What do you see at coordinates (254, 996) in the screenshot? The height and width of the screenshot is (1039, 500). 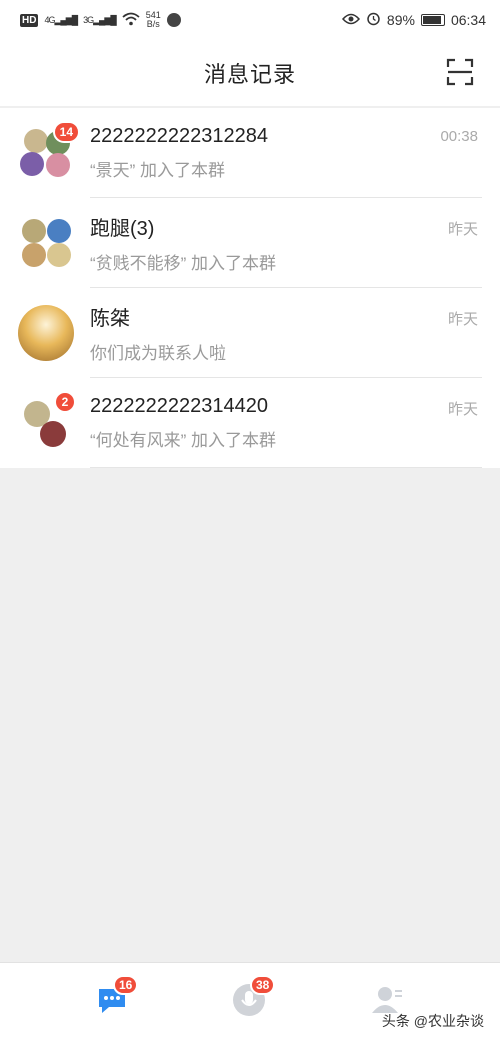 I see `tab-voice: 38` at bounding box center [254, 996].